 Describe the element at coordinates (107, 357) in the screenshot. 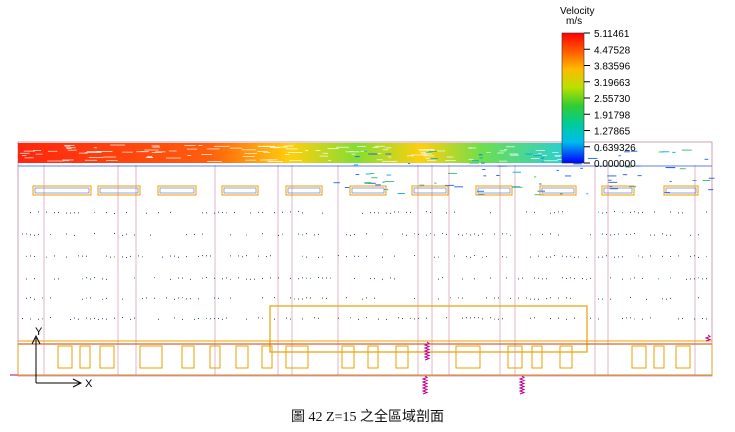

I see `floor-cell` at that location.